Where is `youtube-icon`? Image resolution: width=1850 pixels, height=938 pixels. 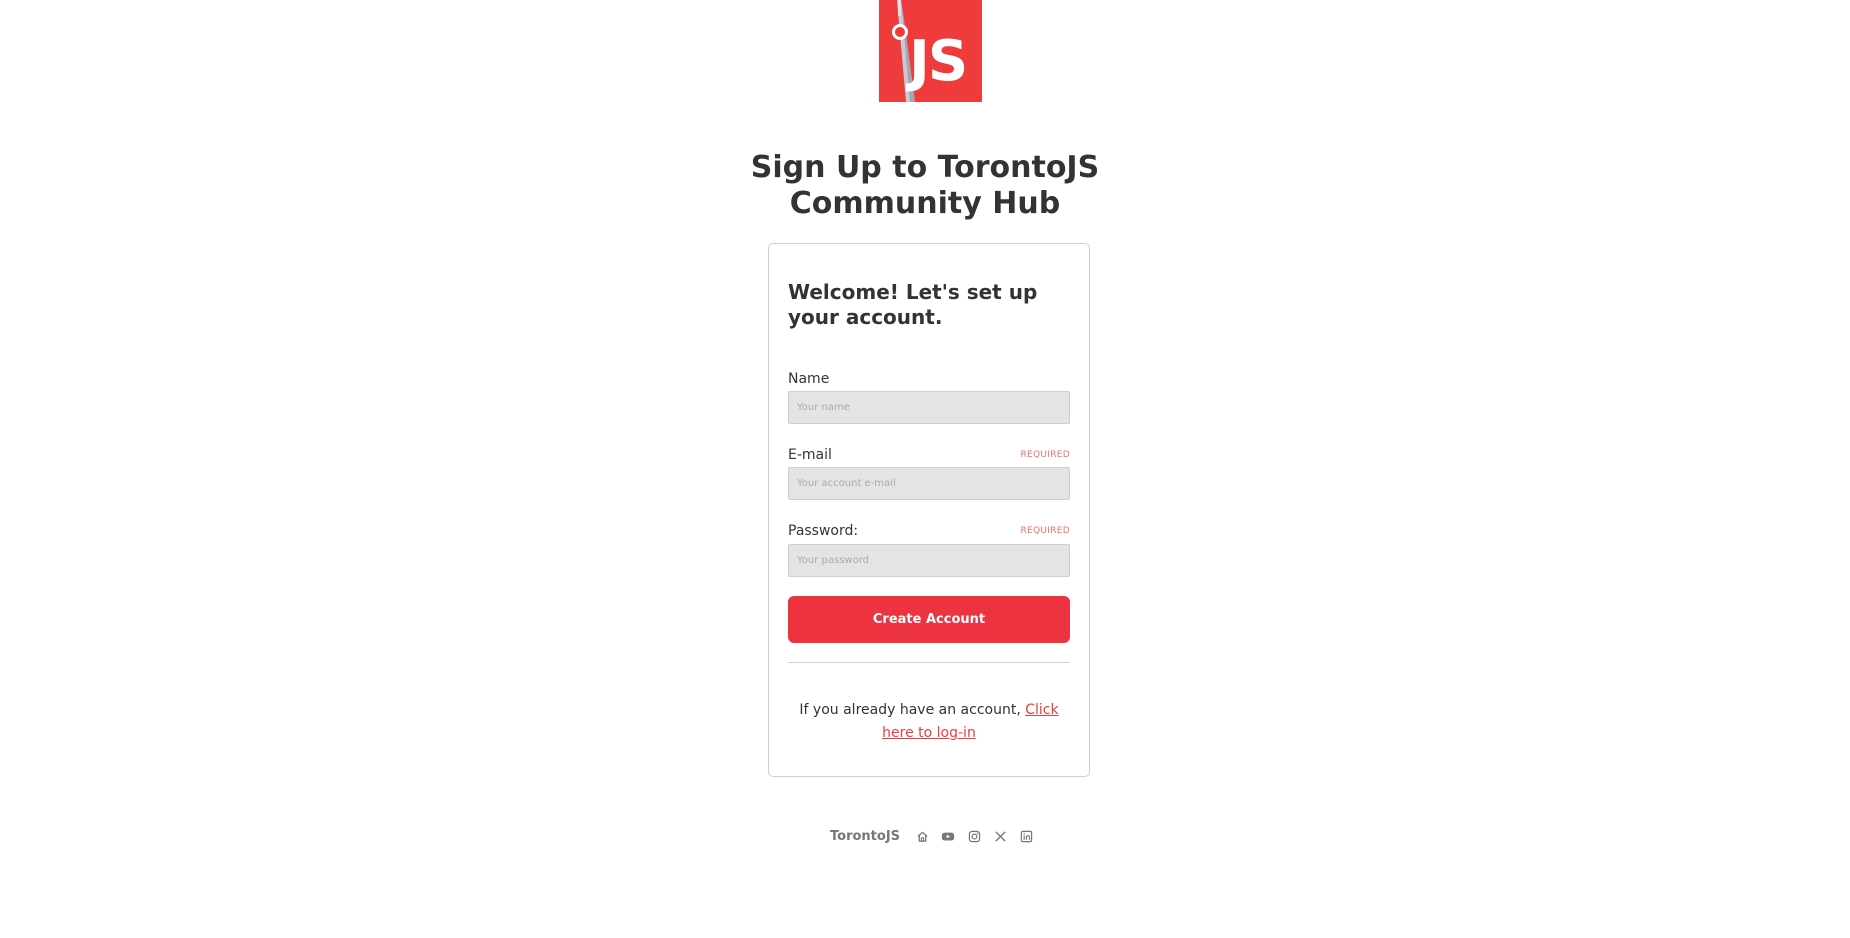
youtube-icon is located at coordinates (948, 836).